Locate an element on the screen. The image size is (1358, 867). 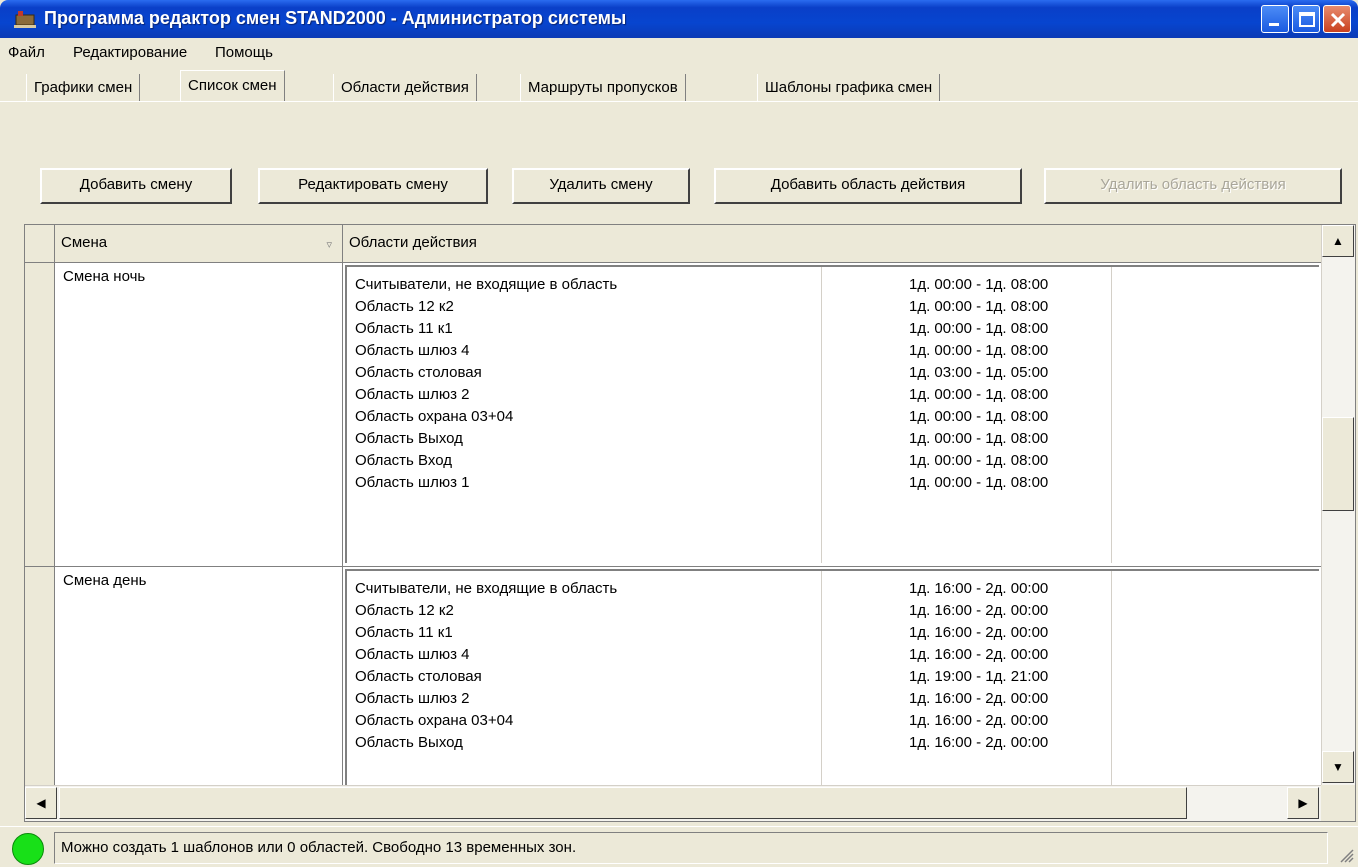
edit-shift-button: Редактировать смену is located at coordinates (373, 186).